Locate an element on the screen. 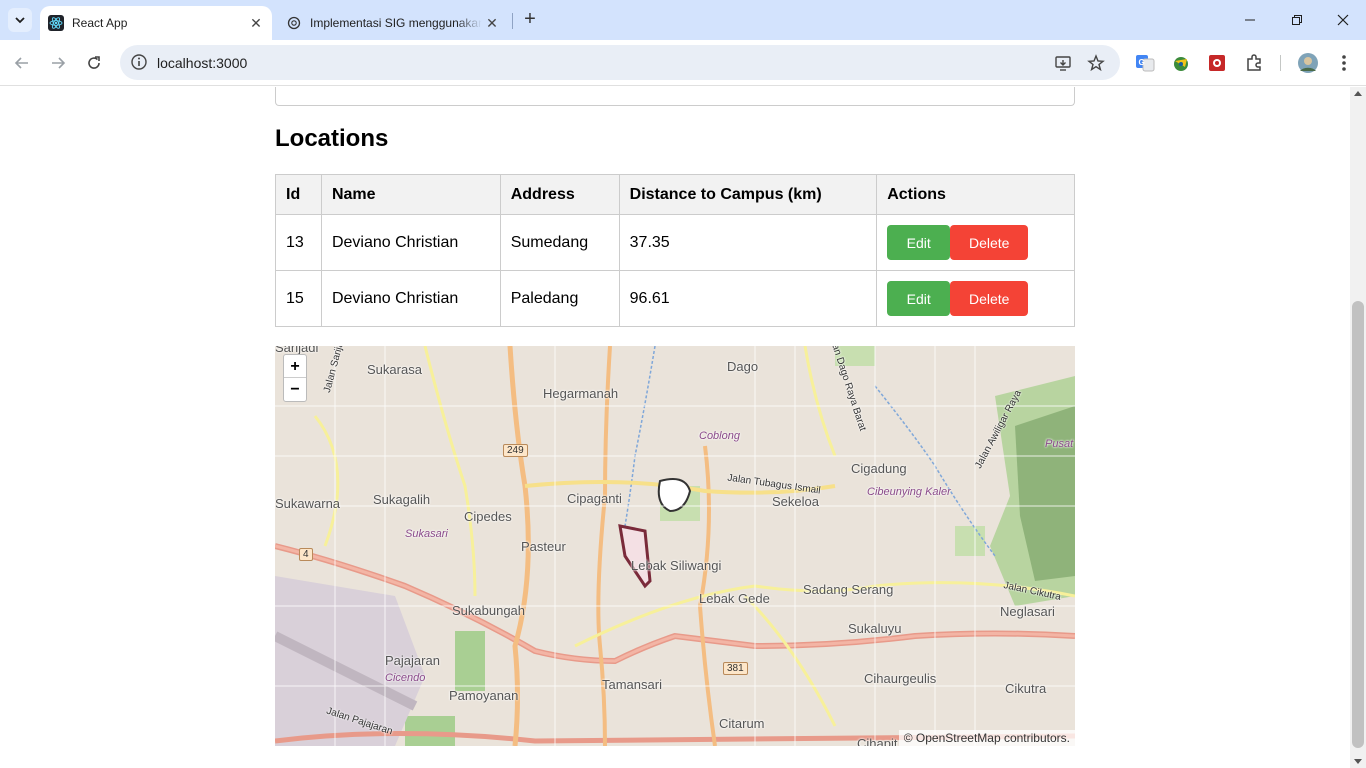 Image resolution: width=1366 pixels, height=768 pixels. page-title: Locations is located at coordinates (332, 138).